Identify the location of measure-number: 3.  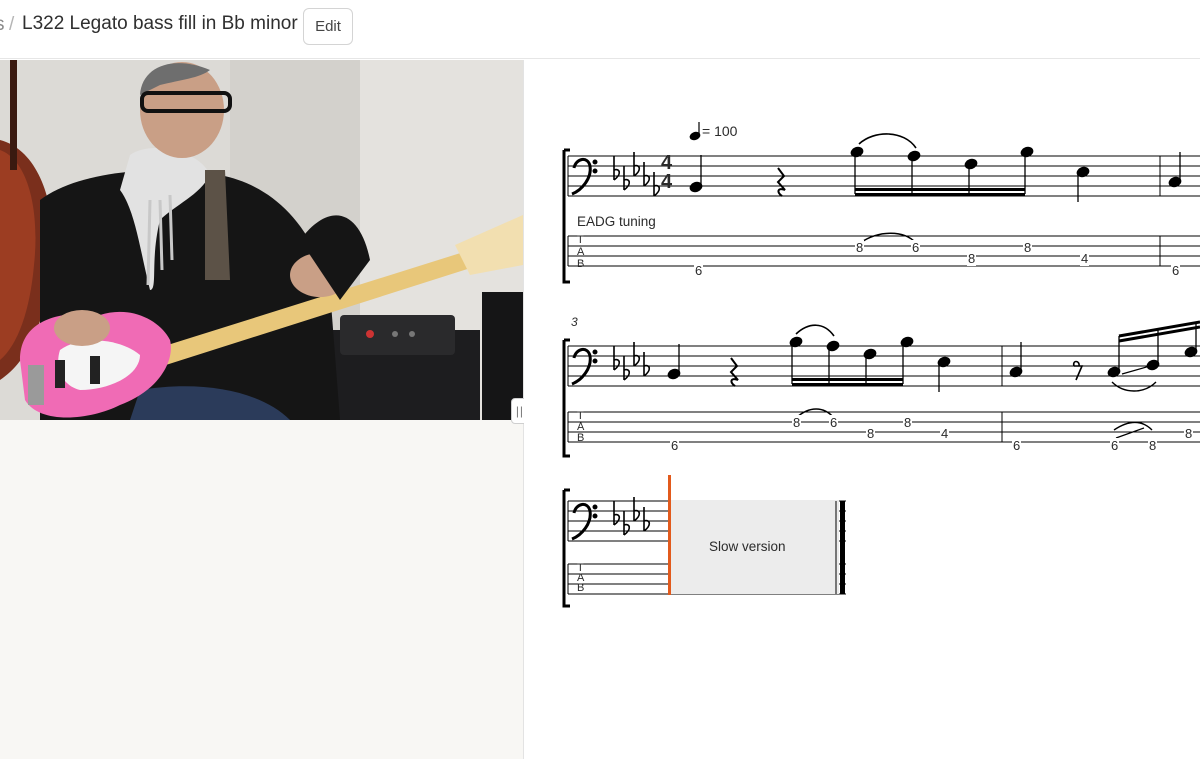
(574, 322).